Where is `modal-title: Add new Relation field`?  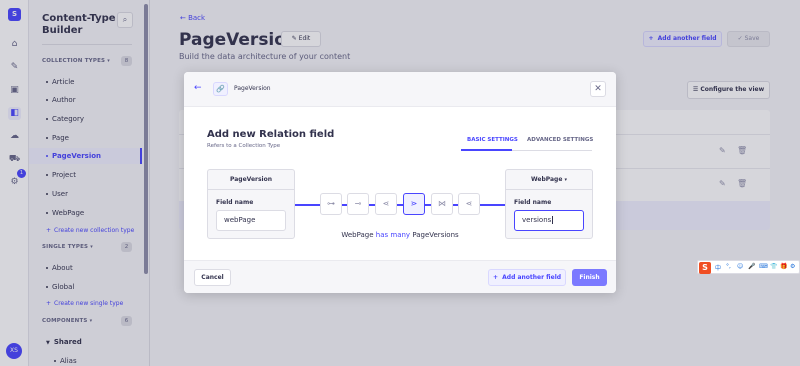 modal-title: Add new Relation field is located at coordinates (271, 134).